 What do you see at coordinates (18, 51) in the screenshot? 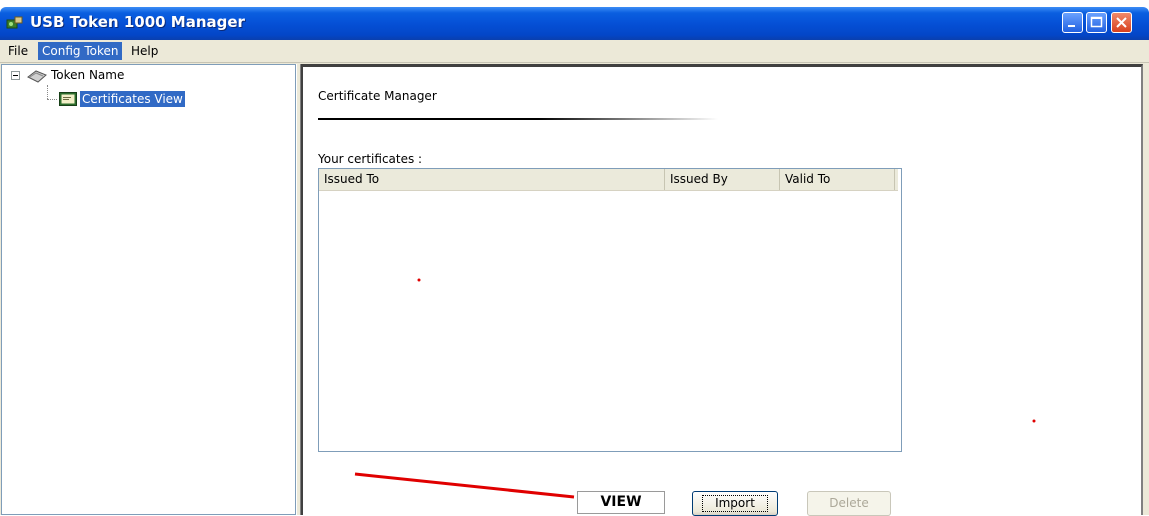
I see `menu-file: File` at bounding box center [18, 51].